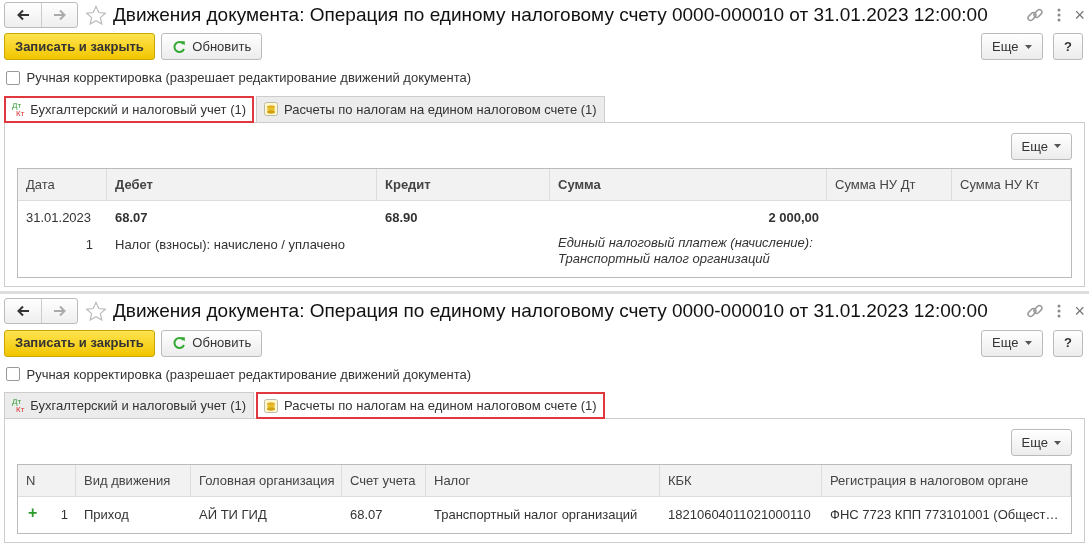 The width and height of the screenshot is (1089, 546). Describe the element at coordinates (401, 217) in the screenshot. I see `table-cell-text: 68.90` at that location.